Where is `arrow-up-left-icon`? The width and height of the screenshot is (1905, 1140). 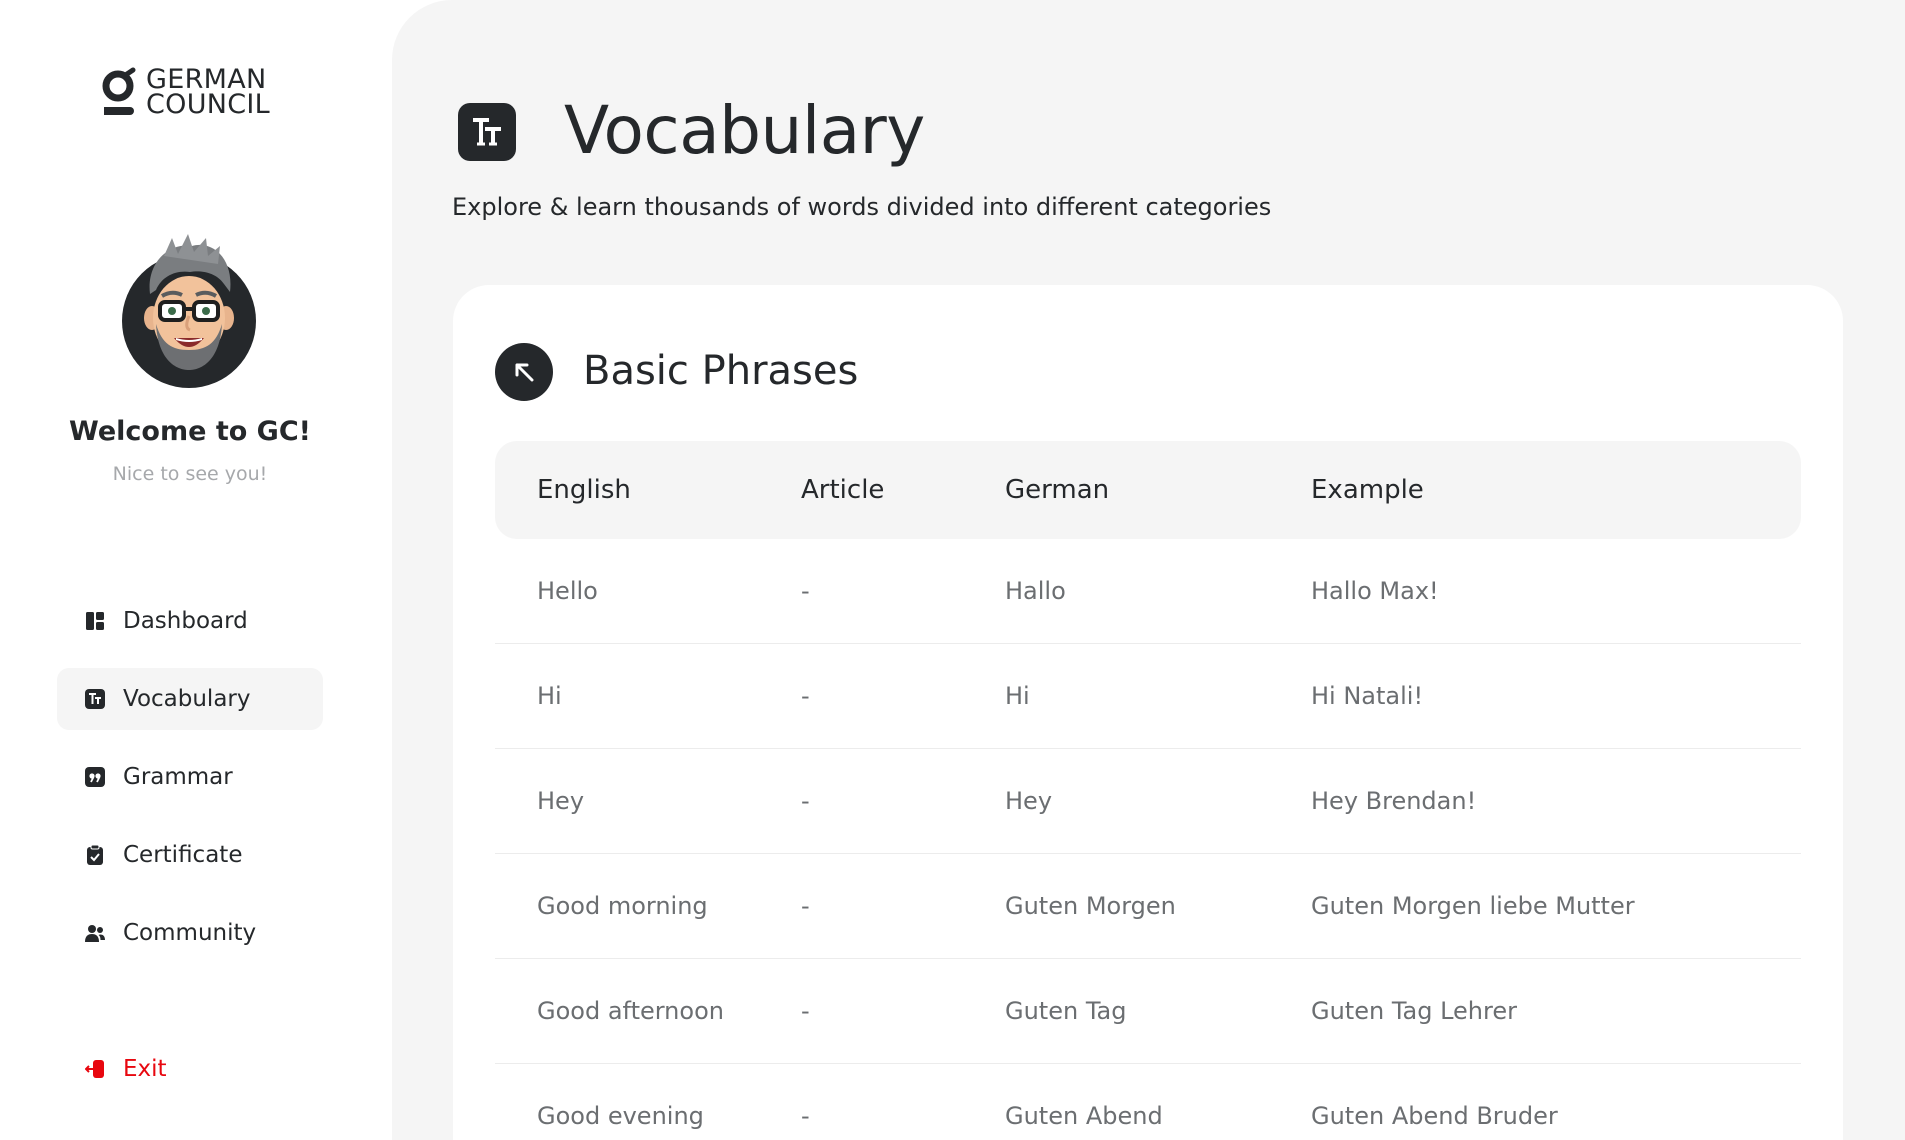 arrow-up-left-icon is located at coordinates (524, 372).